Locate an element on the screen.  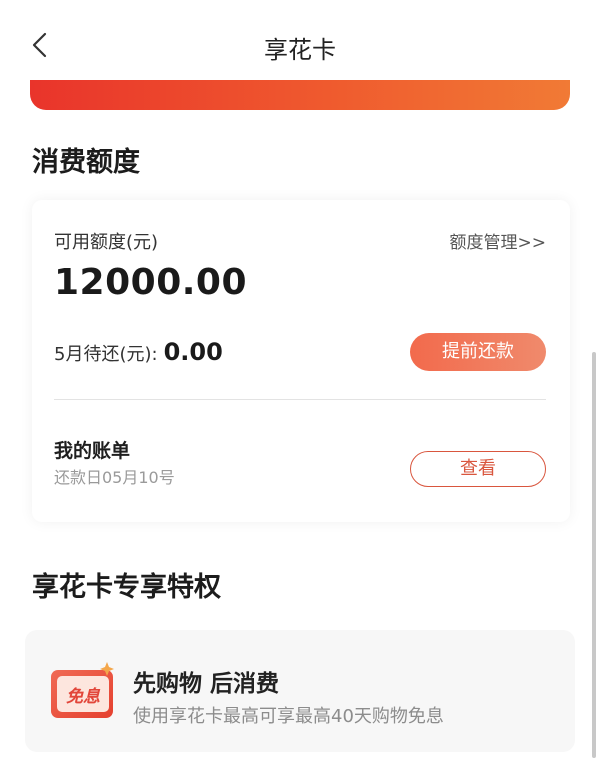
my-bill-title: 我的账单 is located at coordinates (92, 451).